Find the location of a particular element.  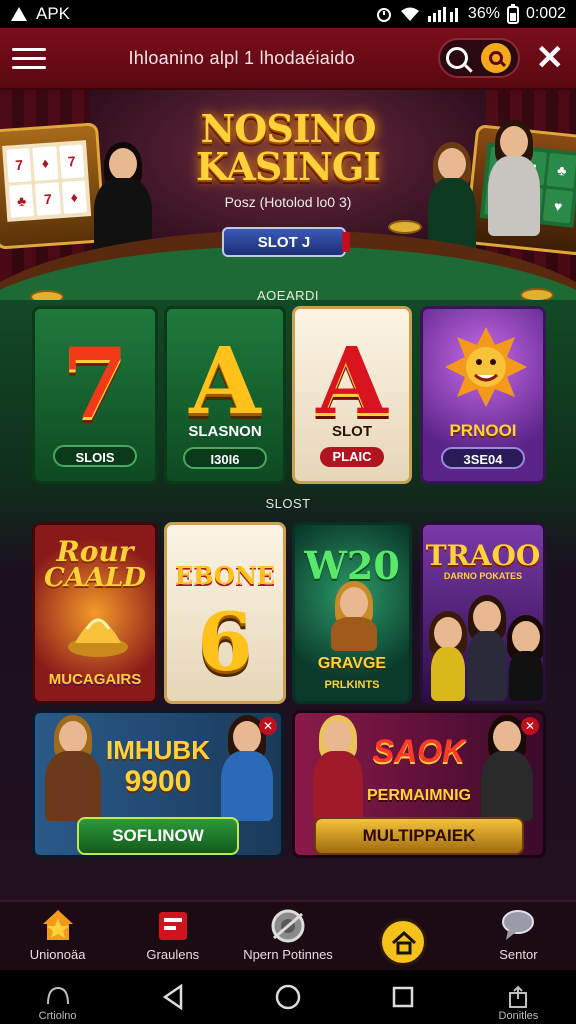

home-circle-icon is located at coordinates (288, 997).